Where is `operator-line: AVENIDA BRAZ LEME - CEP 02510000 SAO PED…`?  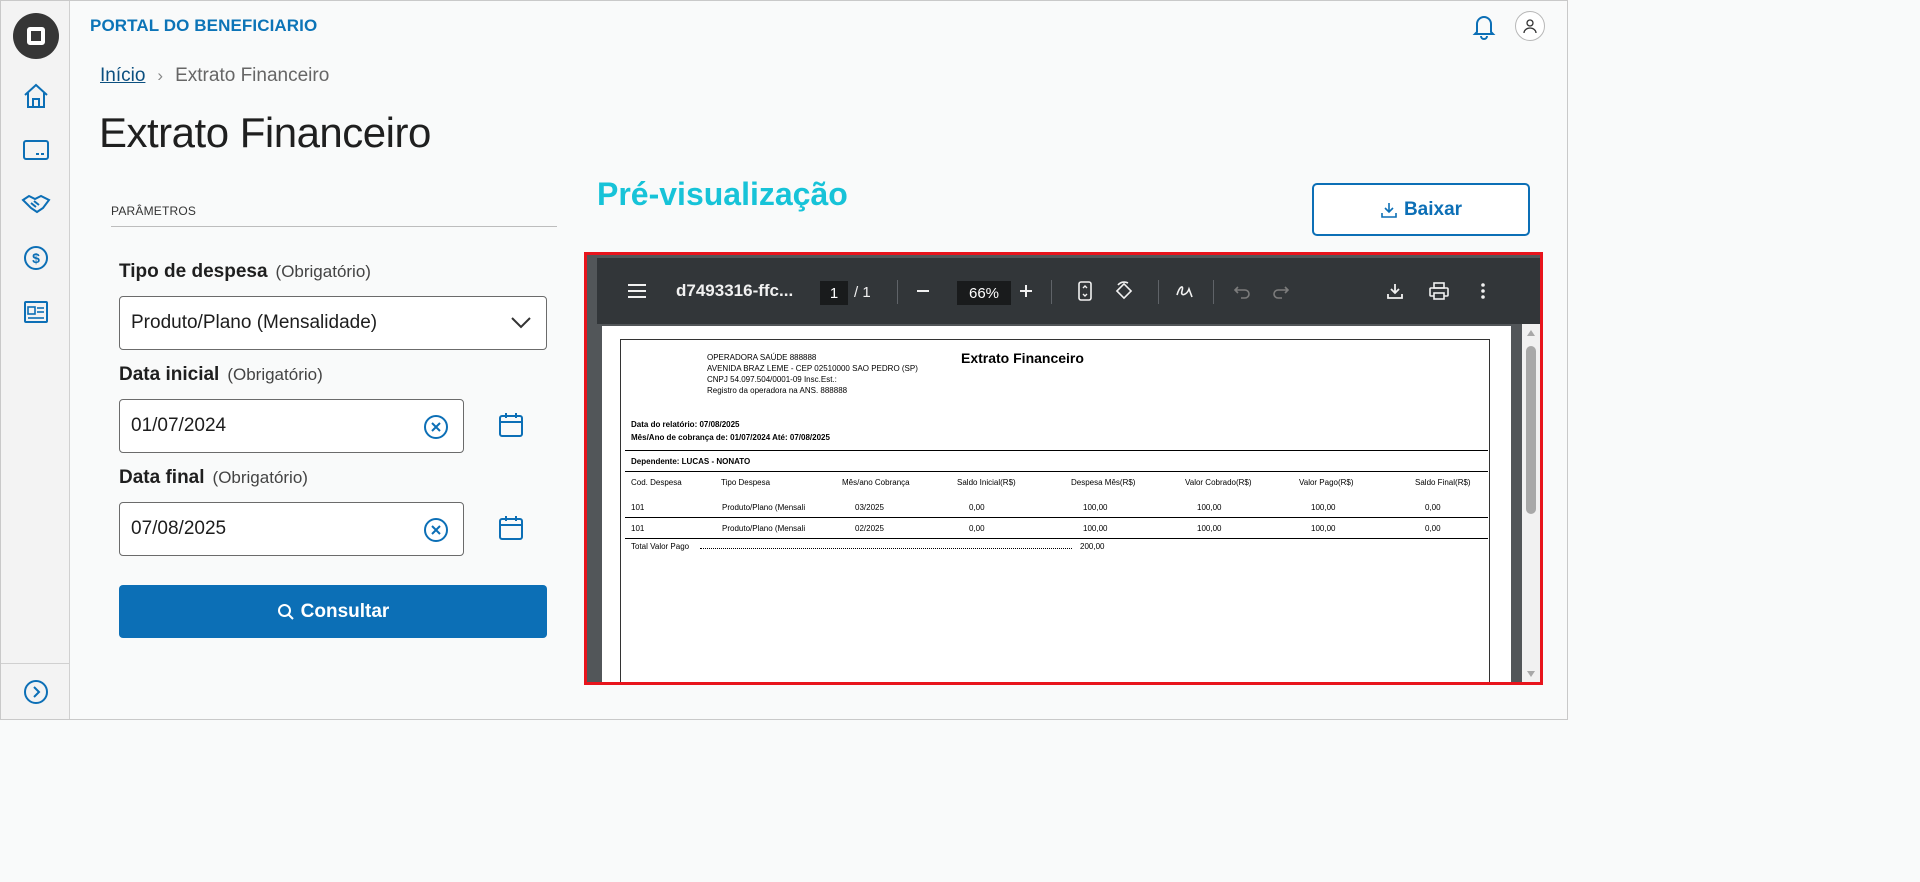 operator-line: AVENIDA BRAZ LEME - CEP 02510000 SAO PED… is located at coordinates (812, 368).